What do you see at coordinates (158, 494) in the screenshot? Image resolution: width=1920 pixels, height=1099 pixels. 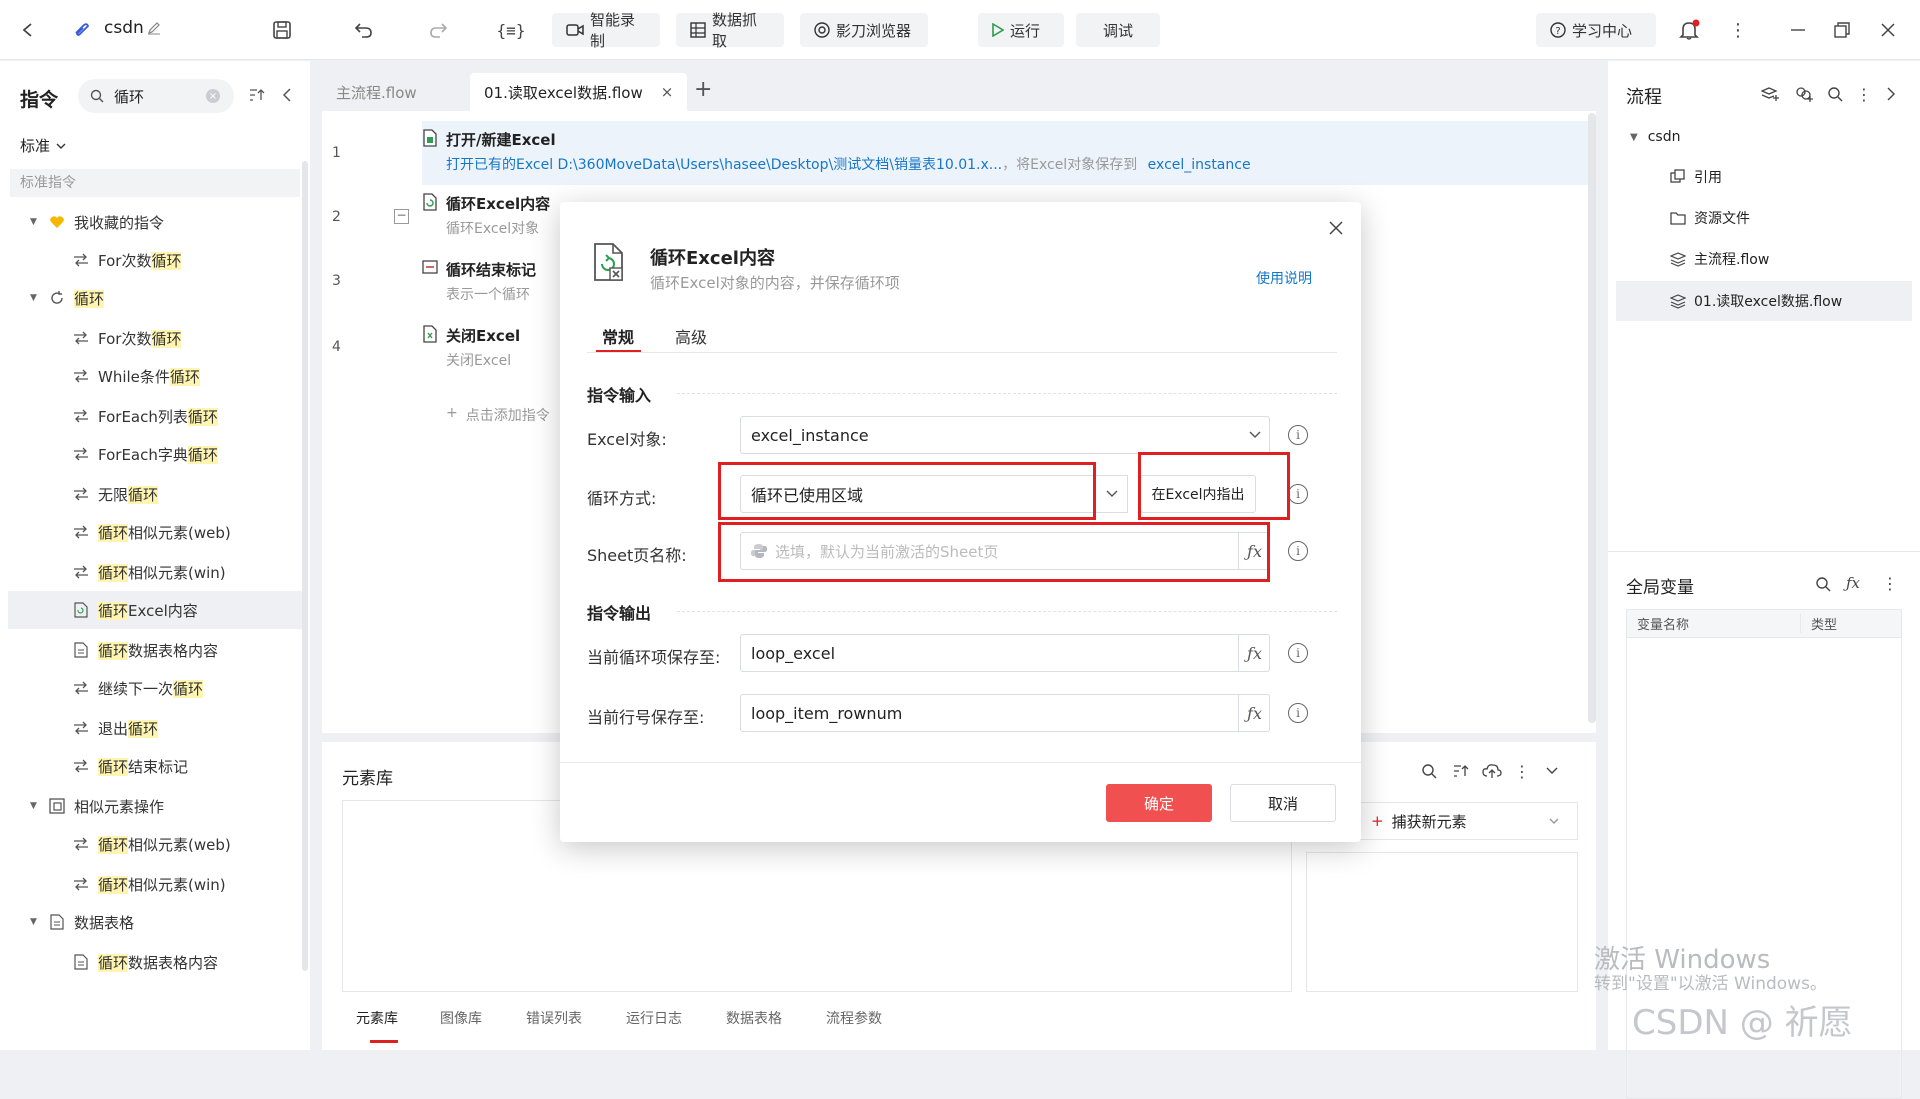 I see `tree-item: 无限循环` at bounding box center [158, 494].